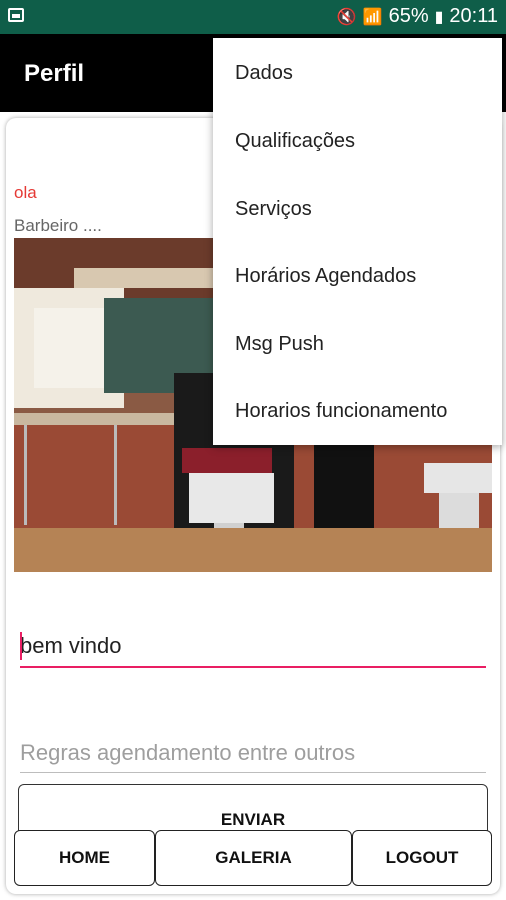  What do you see at coordinates (372, 17) in the screenshot?
I see `wifi-icon: 📶` at bounding box center [372, 17].